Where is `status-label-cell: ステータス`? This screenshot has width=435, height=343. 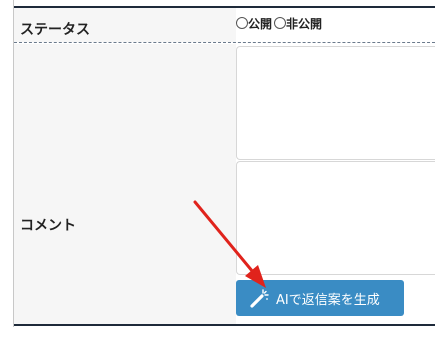 status-label-cell: ステータス is located at coordinates (125, 25).